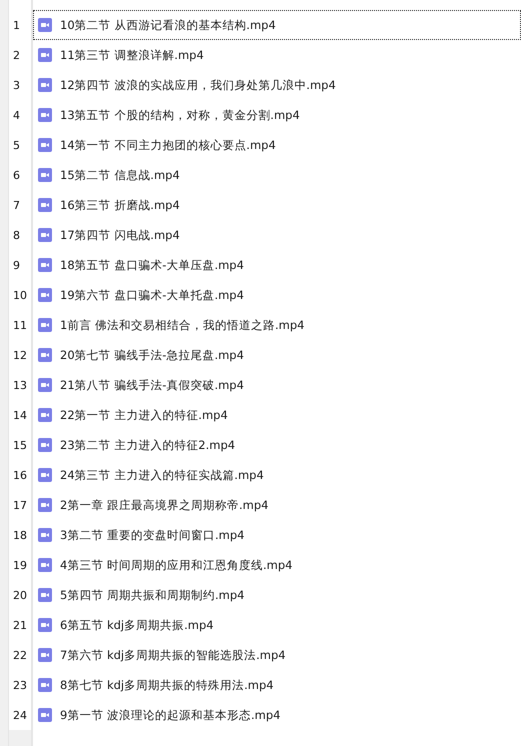  I want to click on file-item: 10第二节 从西游记看浪的基本结构.mp4, so click(277, 25).